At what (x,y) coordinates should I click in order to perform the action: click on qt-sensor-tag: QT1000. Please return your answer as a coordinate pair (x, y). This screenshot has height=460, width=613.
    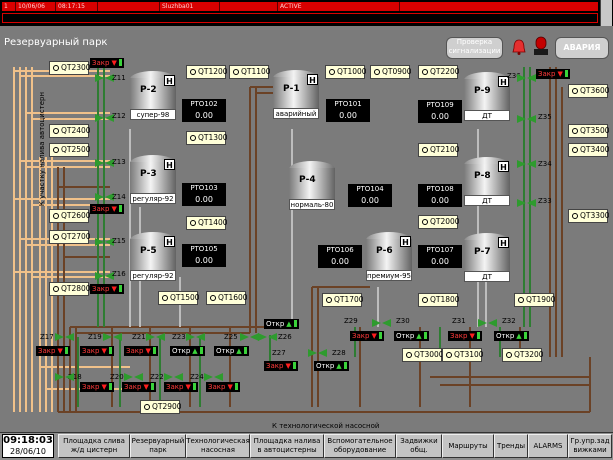
    Looking at the image, I should click on (346, 72).